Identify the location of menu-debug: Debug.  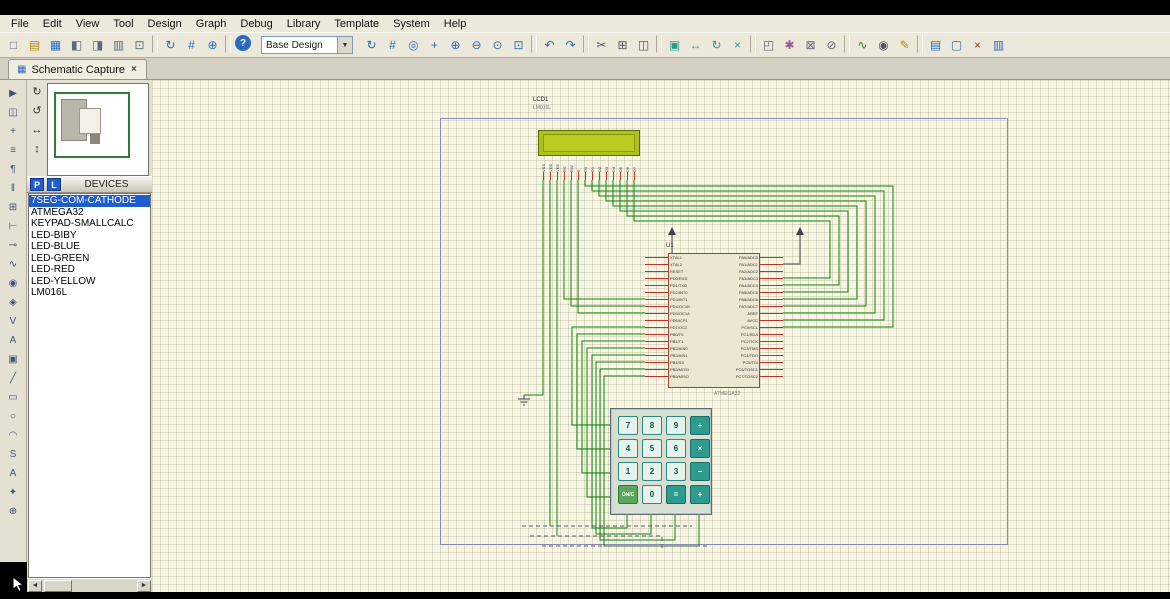
(256, 24).